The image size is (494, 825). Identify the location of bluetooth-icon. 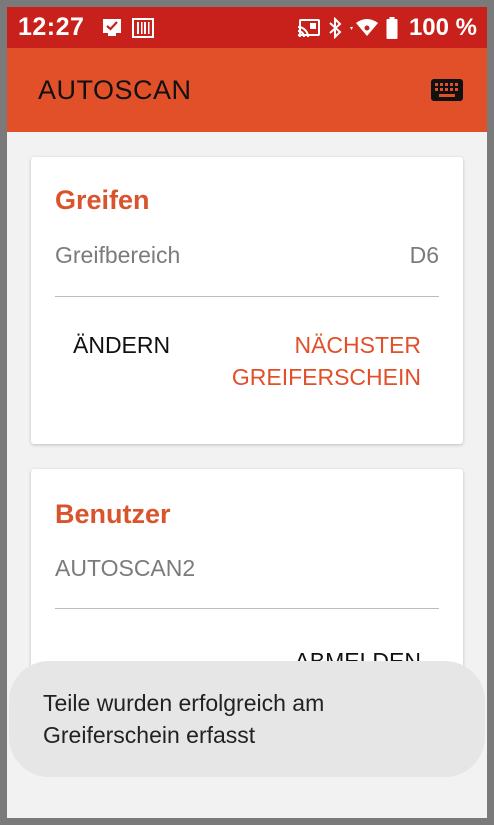
(335, 27).